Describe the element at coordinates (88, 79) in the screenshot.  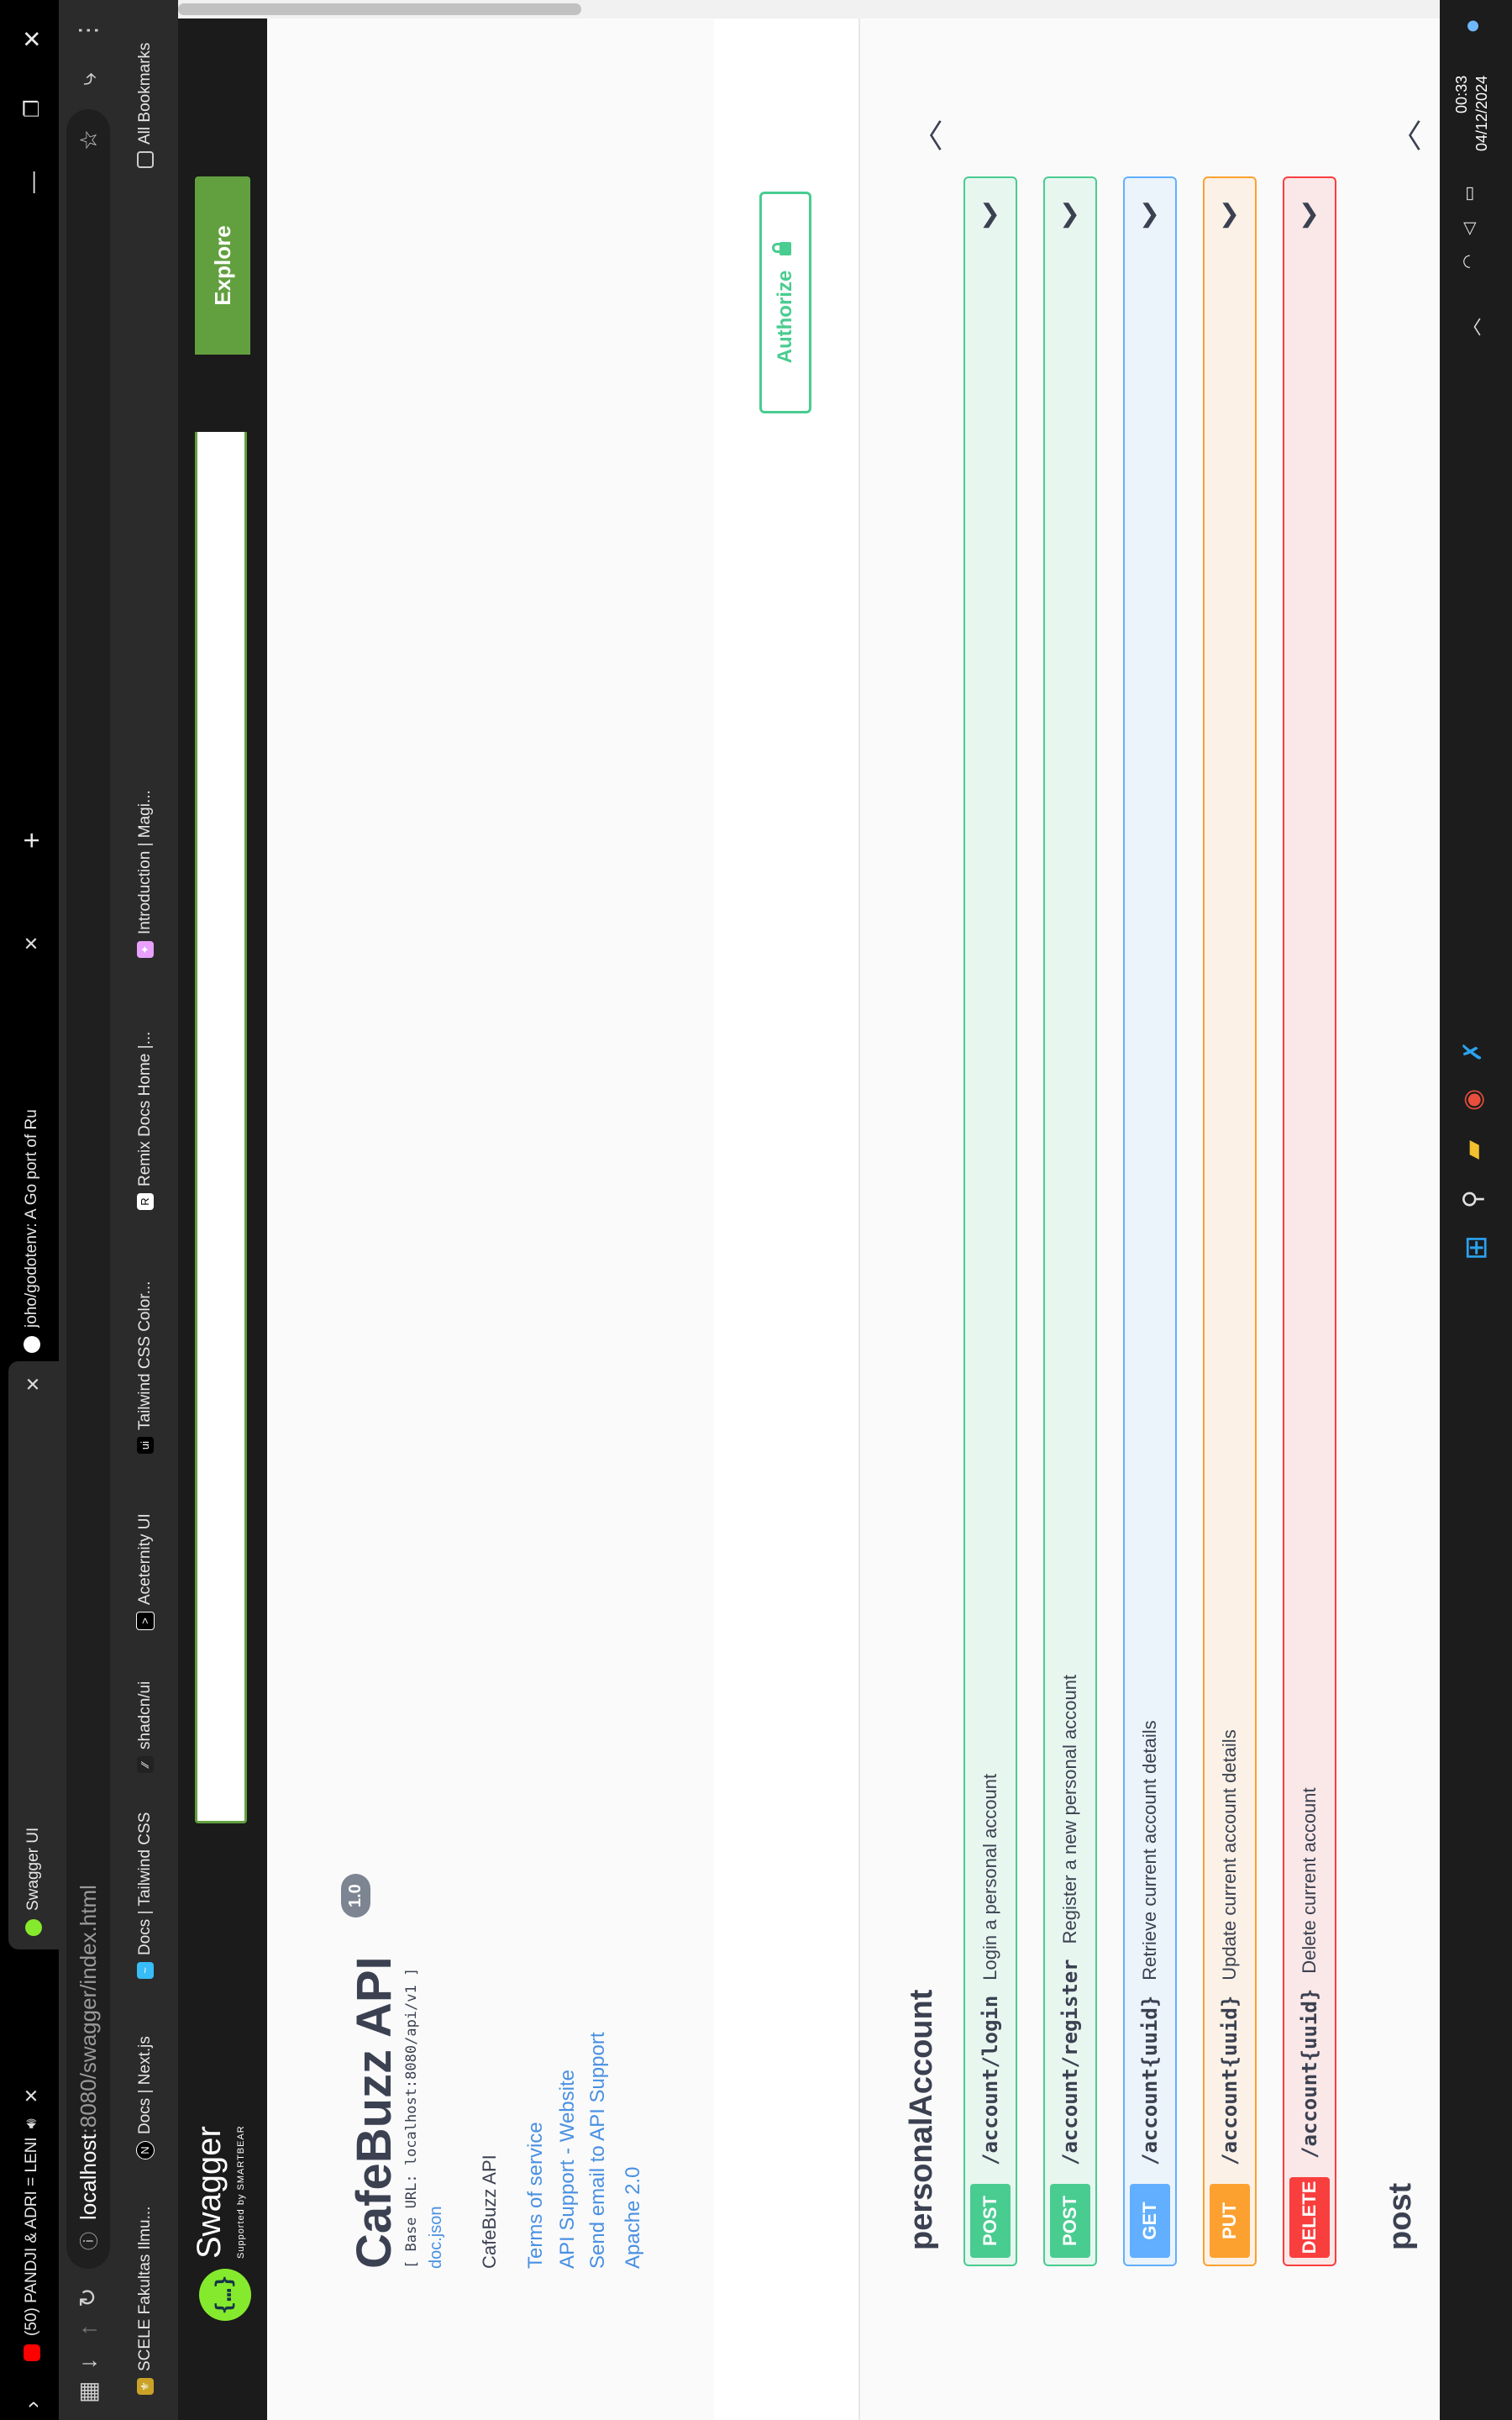
I see `extensions-icon: ⤷` at that location.